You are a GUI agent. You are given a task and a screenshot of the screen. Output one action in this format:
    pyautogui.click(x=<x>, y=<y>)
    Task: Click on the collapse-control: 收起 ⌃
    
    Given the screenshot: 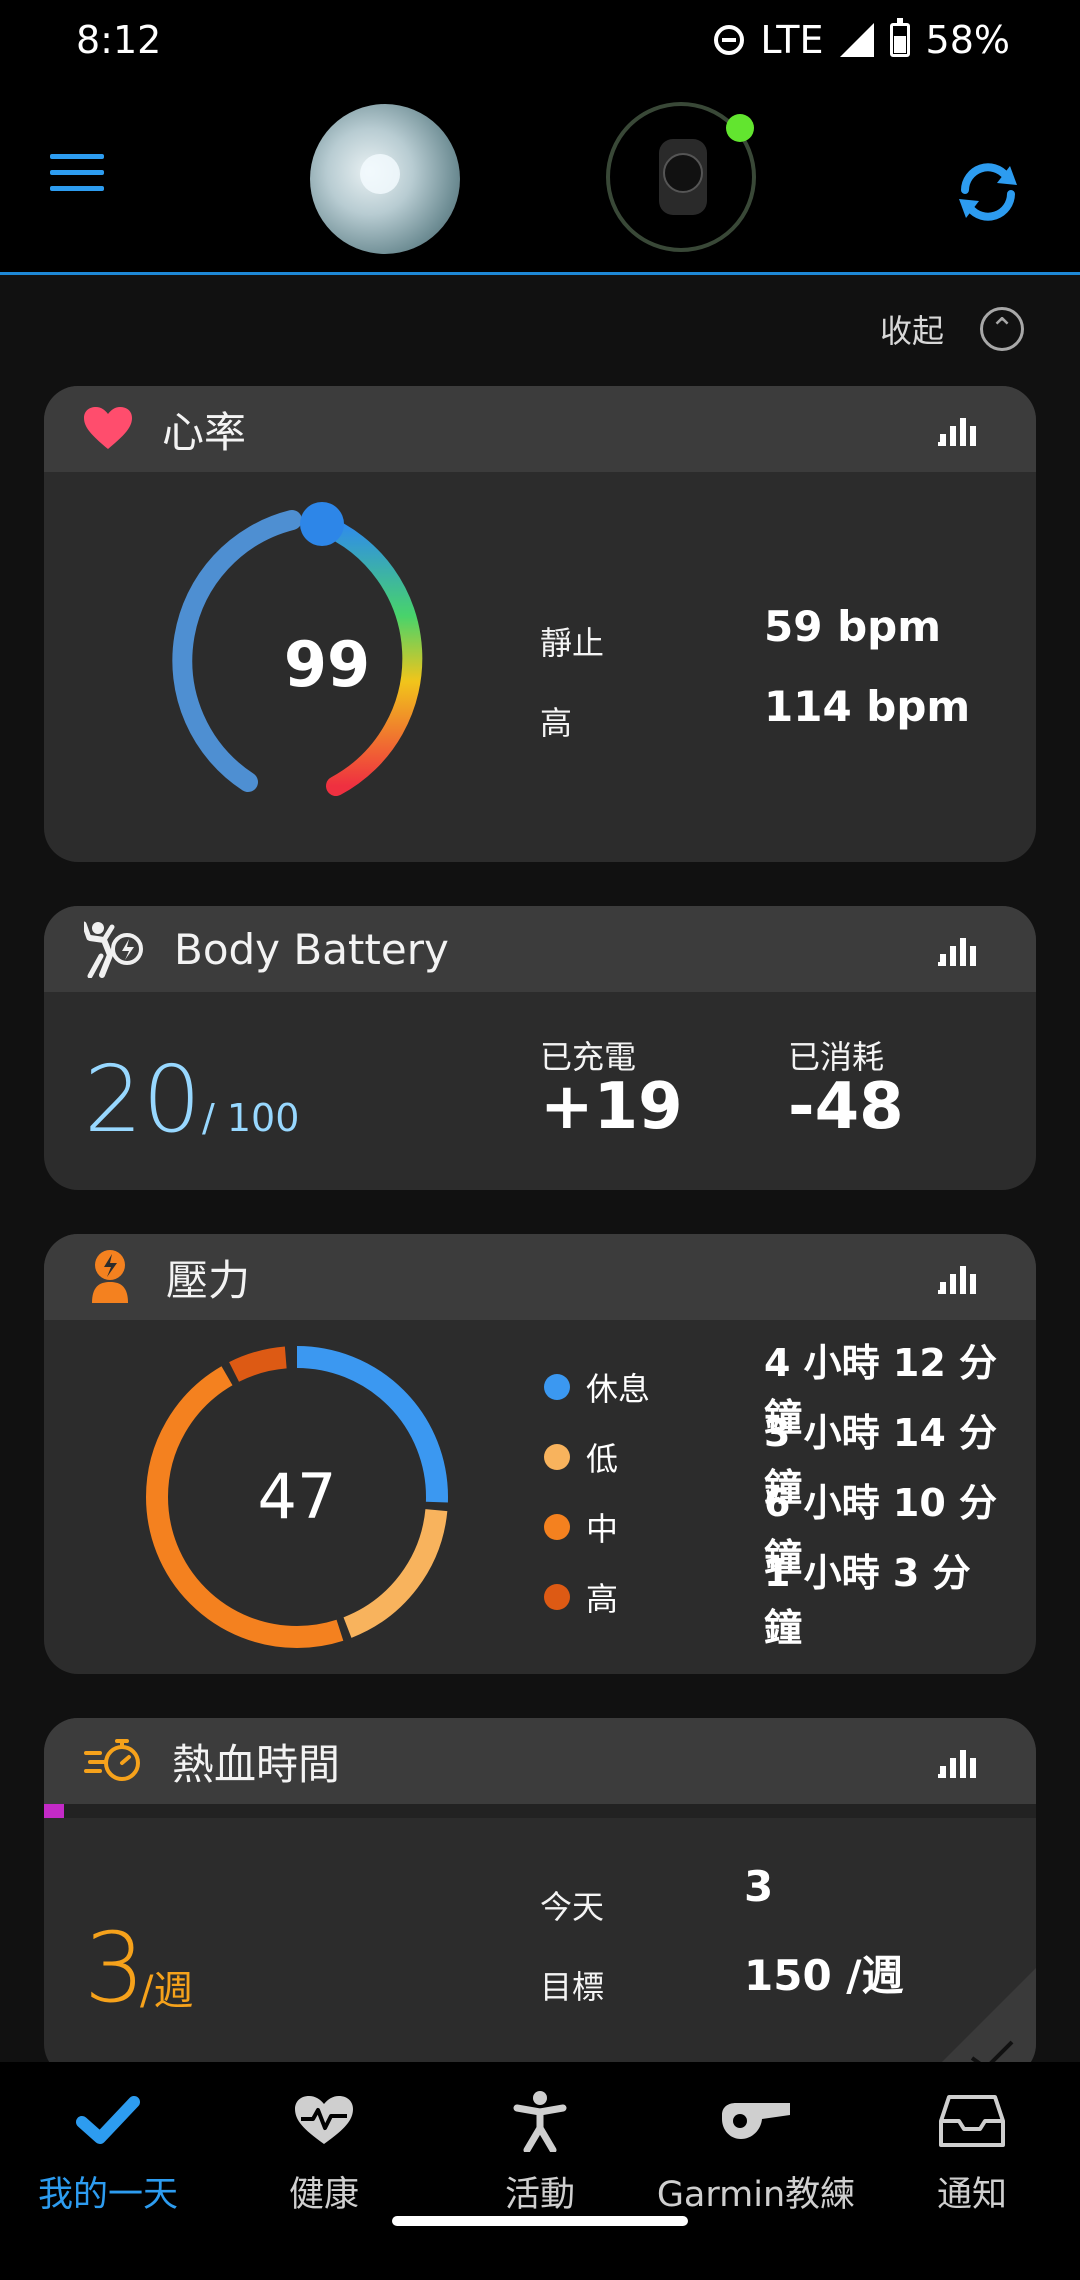 What is the action you would take?
    pyautogui.click(x=952, y=329)
    